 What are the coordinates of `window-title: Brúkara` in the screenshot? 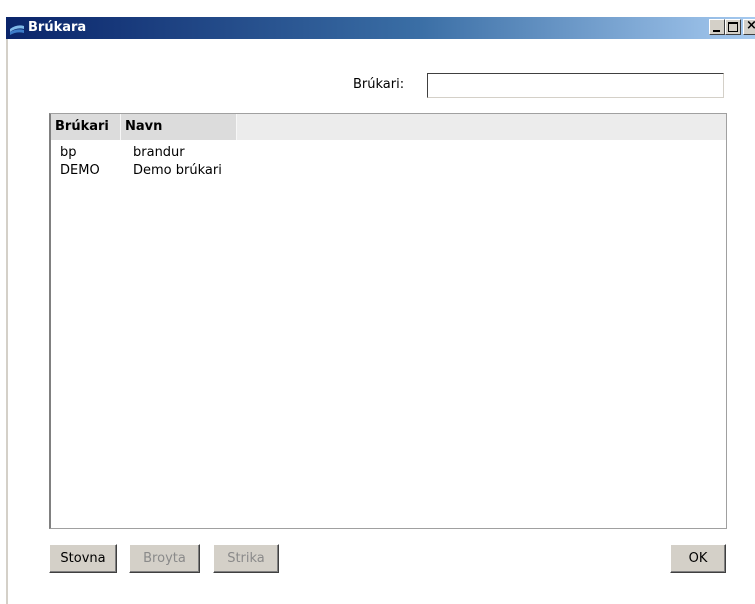 It's located at (57, 27).